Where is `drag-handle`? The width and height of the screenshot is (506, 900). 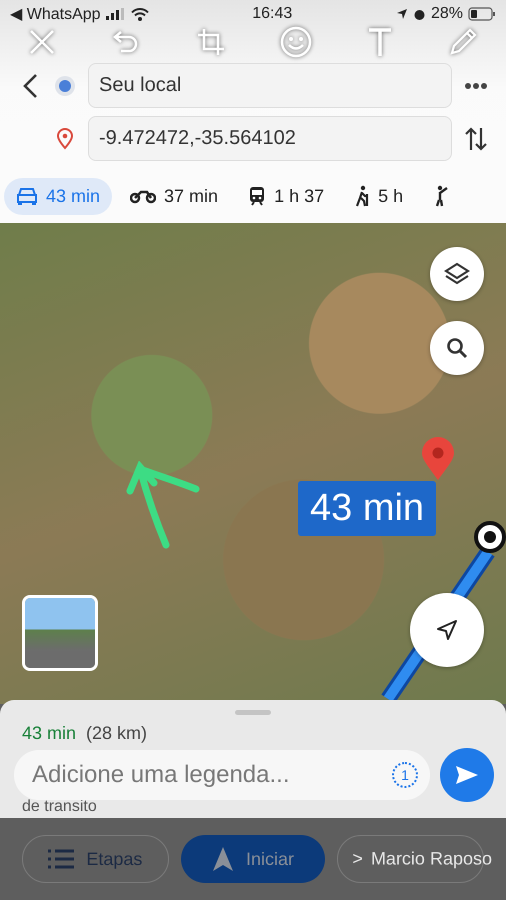
drag-handle is located at coordinates (253, 712).